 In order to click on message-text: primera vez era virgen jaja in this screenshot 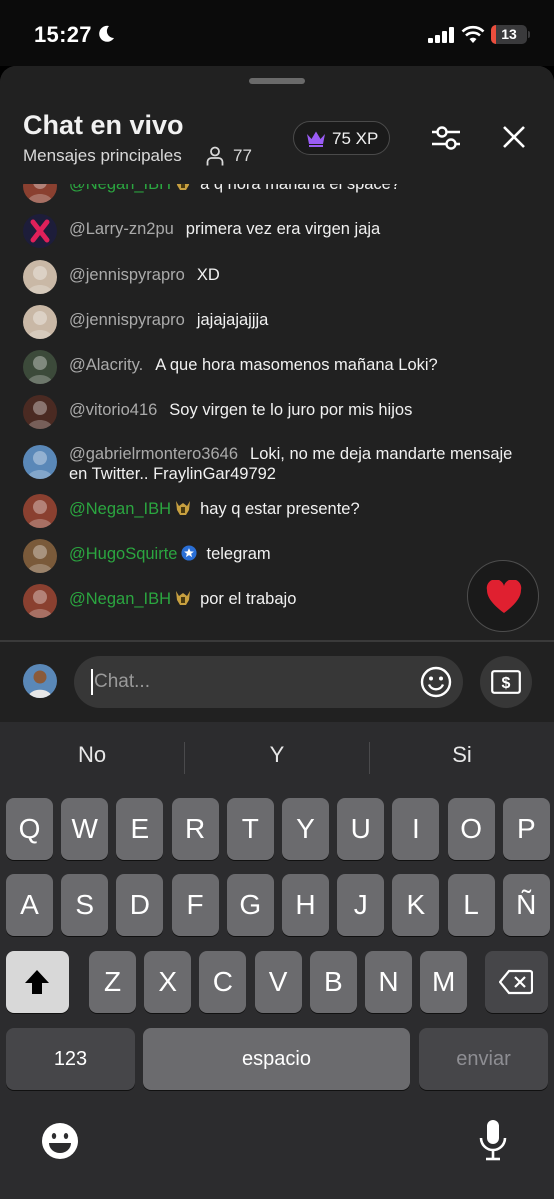, I will do `click(283, 229)`.